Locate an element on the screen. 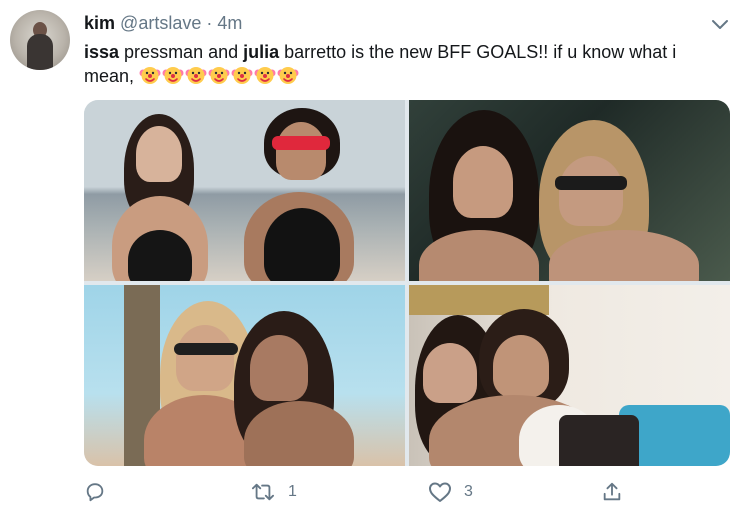  heart-icon is located at coordinates (440, 492).